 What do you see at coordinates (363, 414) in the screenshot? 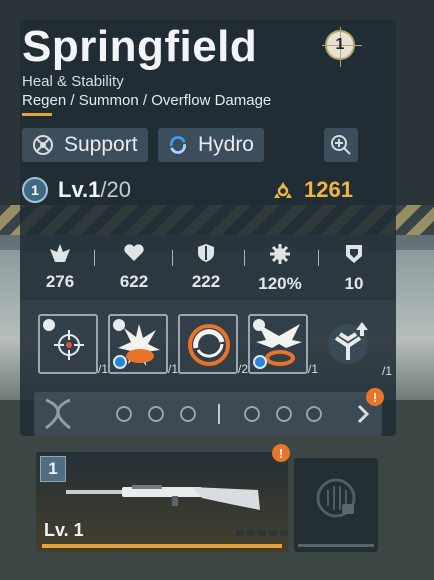
I see `chevron-right-icon` at bounding box center [363, 414].